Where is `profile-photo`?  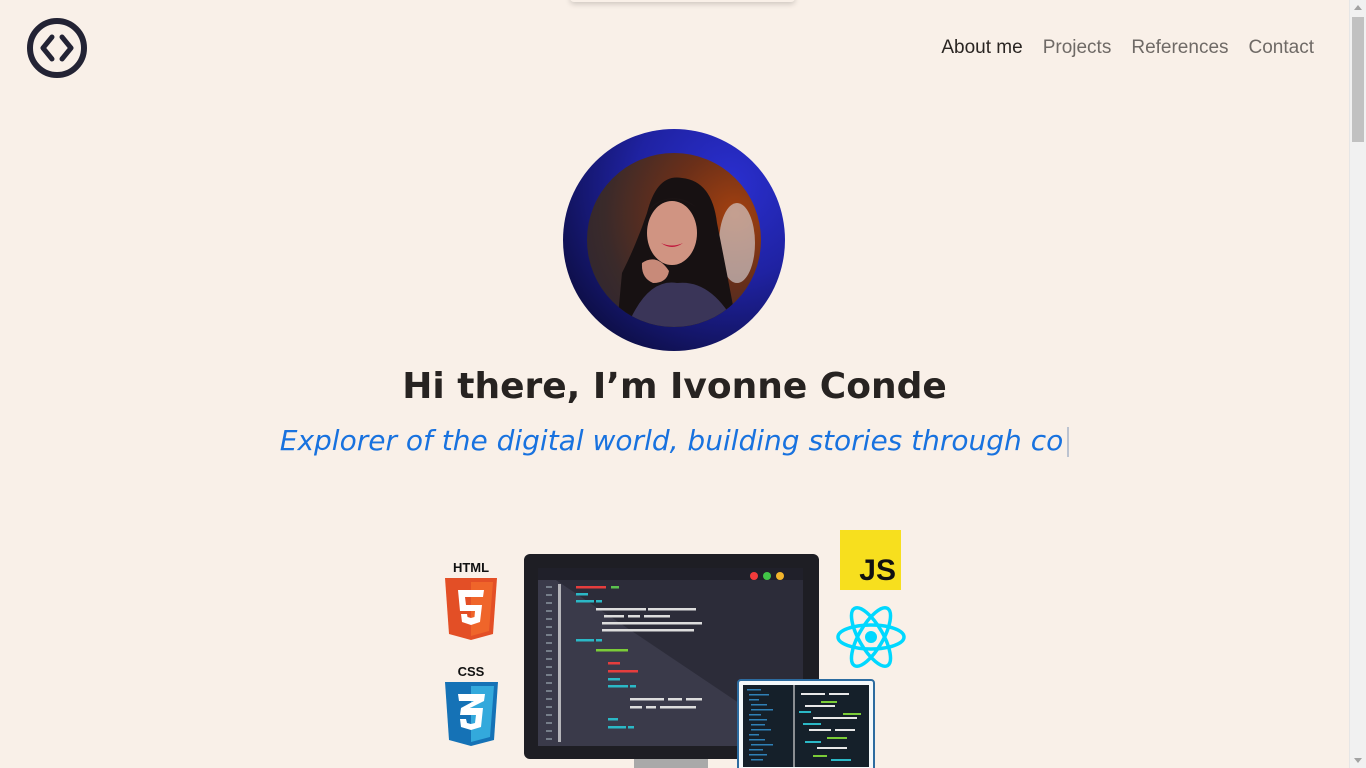 profile-photo is located at coordinates (674, 240).